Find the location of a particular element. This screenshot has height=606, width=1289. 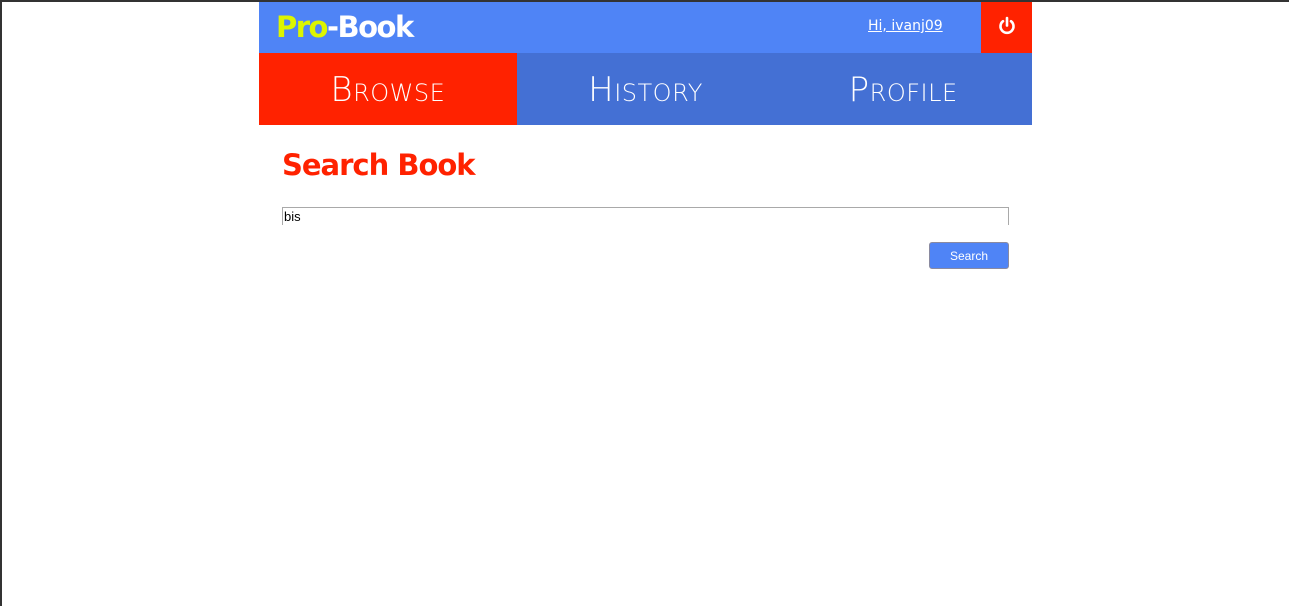

logout-button is located at coordinates (1006, 27).